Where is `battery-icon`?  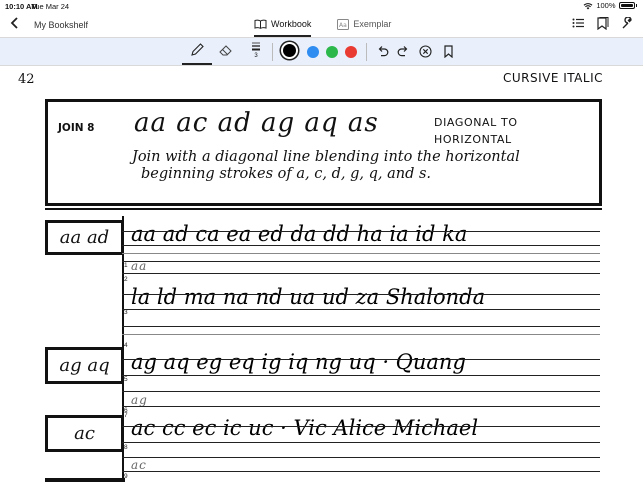 battery-icon is located at coordinates (626, 5).